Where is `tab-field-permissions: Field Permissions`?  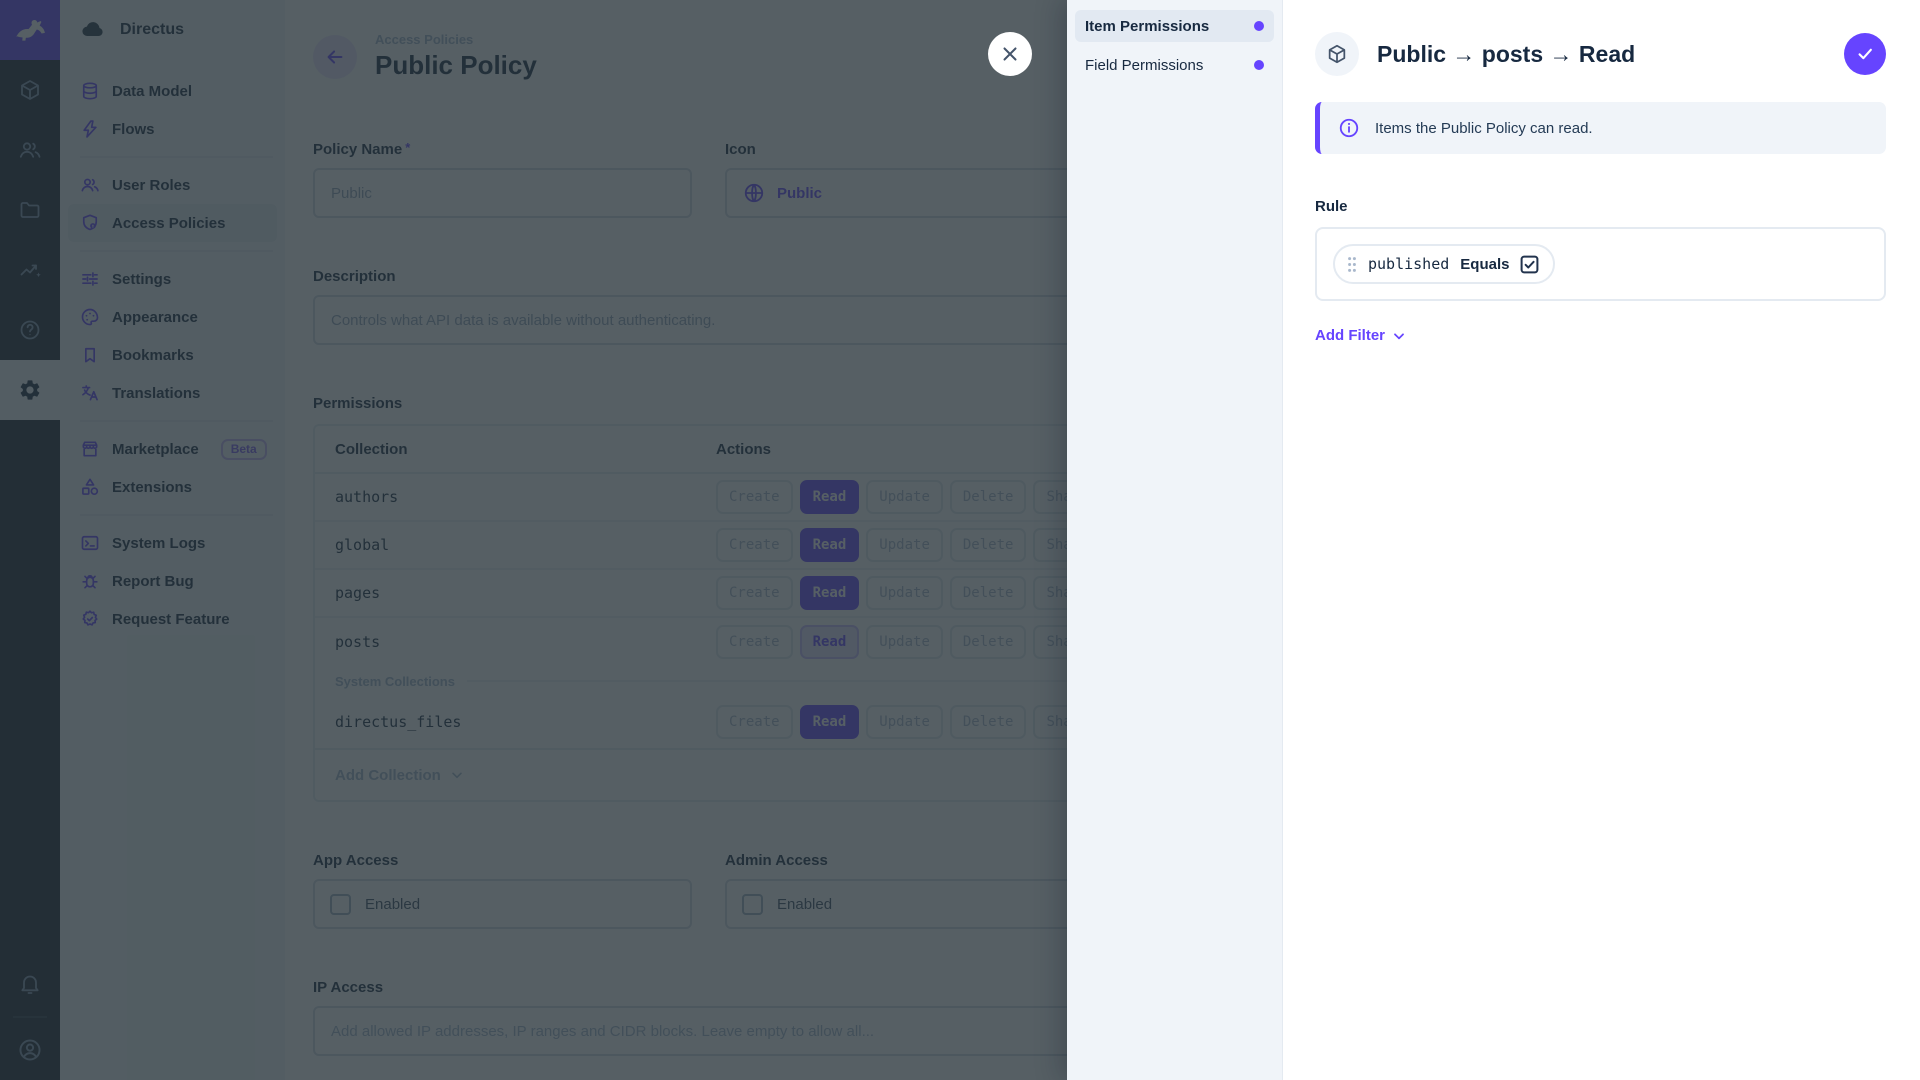
tab-field-permissions: Field Permissions is located at coordinates (1174, 65).